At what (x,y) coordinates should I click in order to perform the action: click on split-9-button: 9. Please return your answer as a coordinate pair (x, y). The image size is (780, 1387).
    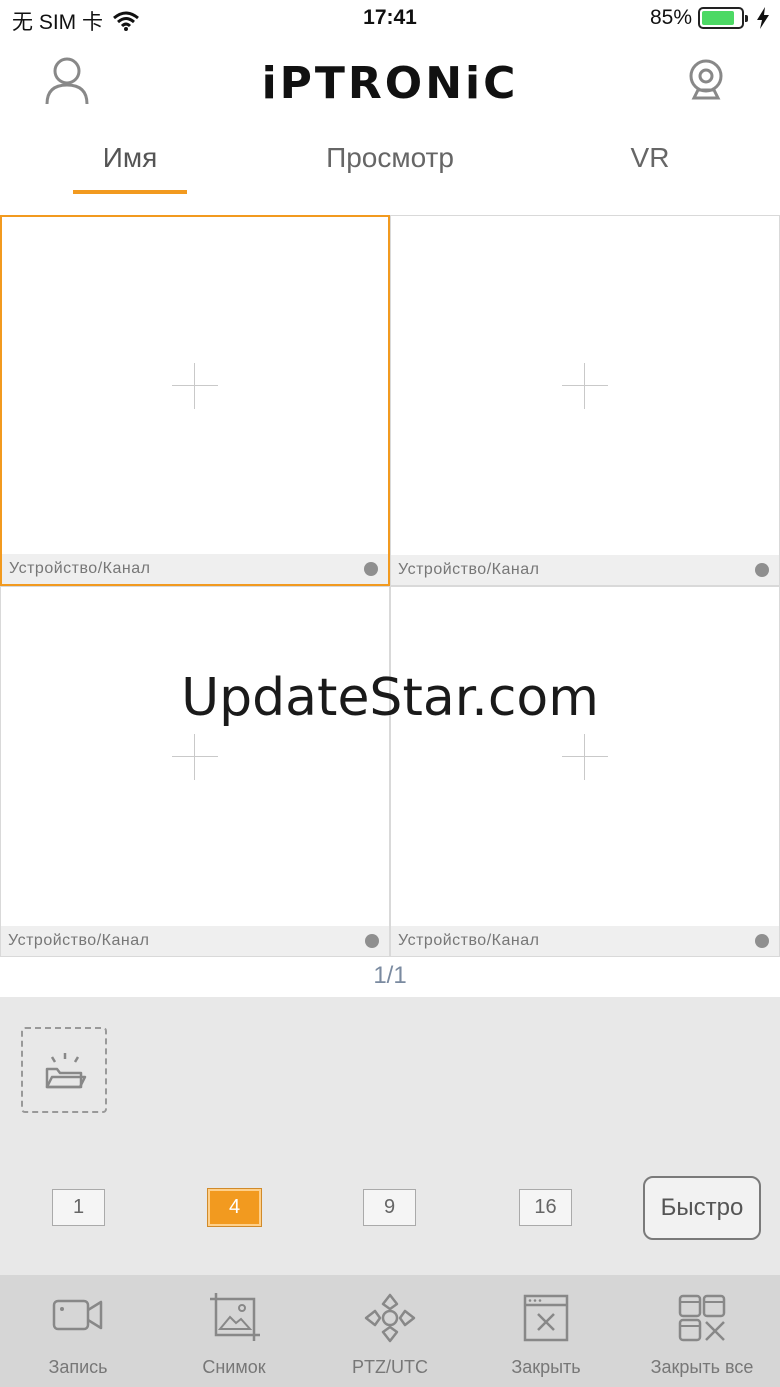
    Looking at the image, I should click on (389, 1207).